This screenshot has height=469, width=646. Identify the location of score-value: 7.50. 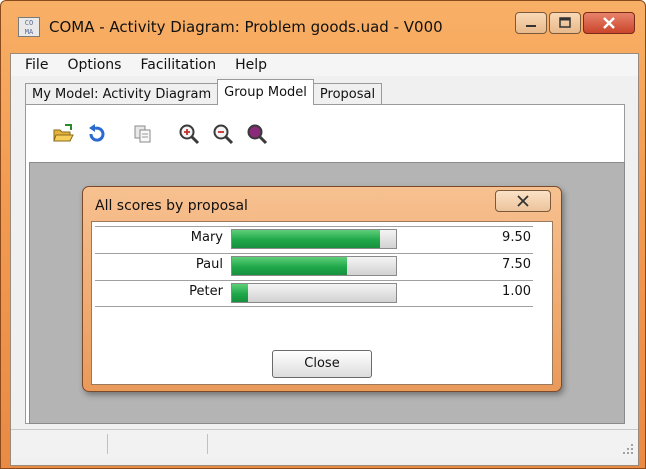
(516, 264).